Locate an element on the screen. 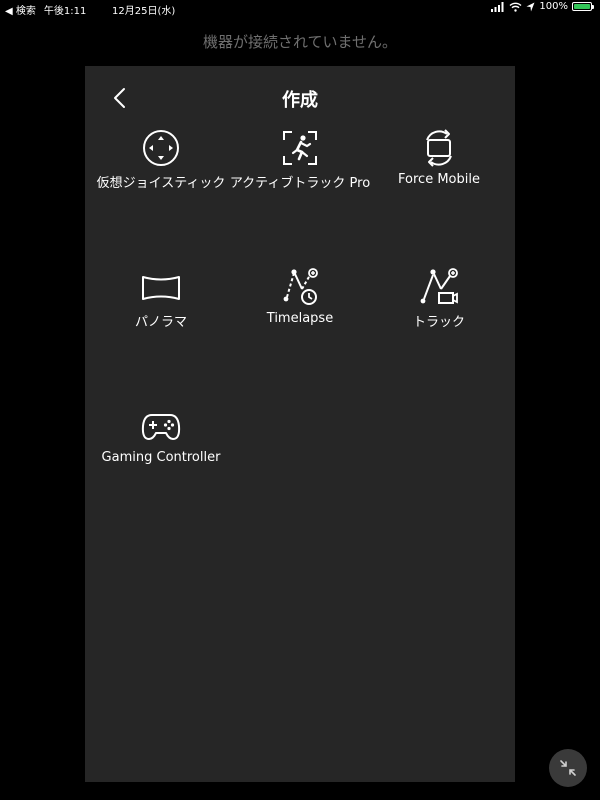 This screenshot has width=600, height=800. menu-item-track: トラック is located at coordinates (439, 302).